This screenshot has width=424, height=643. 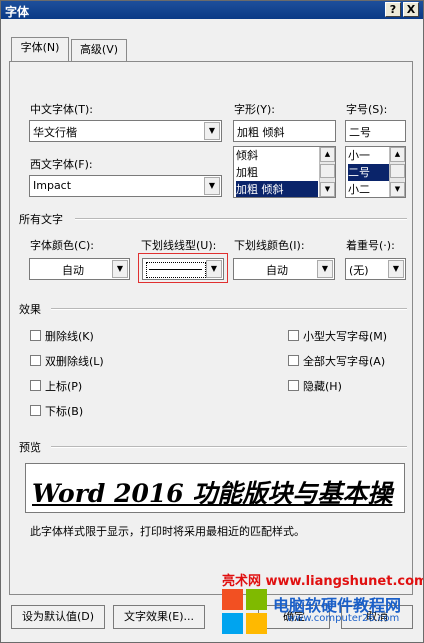 I want to click on underline-color-label: 下划线颜色(I):, so click(x=269, y=245).